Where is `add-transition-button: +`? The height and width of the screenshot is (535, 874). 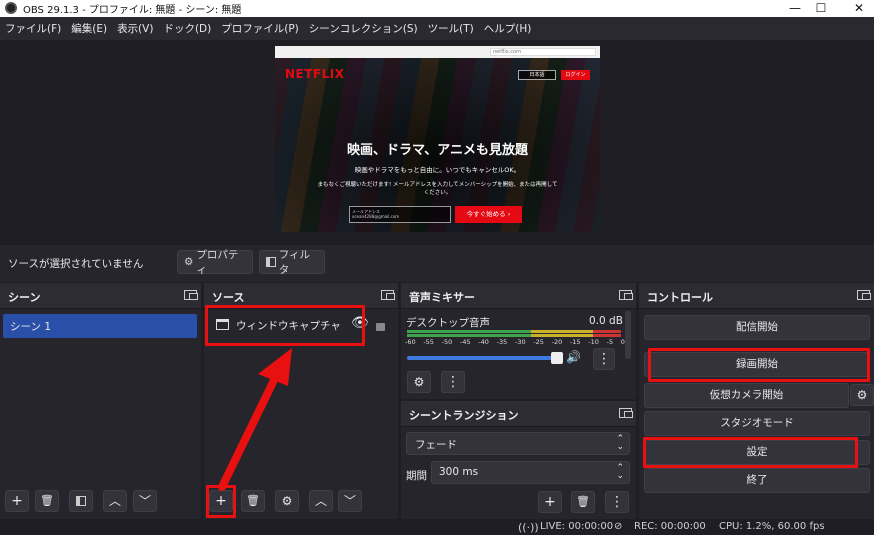 add-transition-button: + is located at coordinates (550, 502).